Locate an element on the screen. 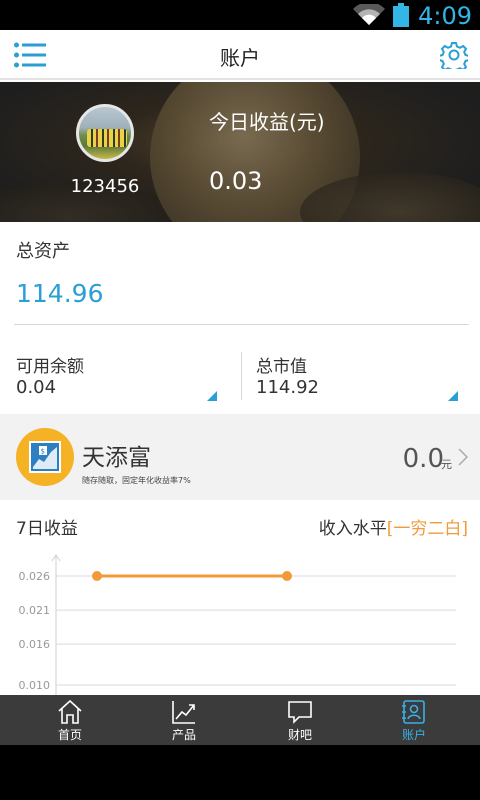 The width and height of the screenshot is (480, 800). product-amount-unit: 元 is located at coordinates (446, 464).